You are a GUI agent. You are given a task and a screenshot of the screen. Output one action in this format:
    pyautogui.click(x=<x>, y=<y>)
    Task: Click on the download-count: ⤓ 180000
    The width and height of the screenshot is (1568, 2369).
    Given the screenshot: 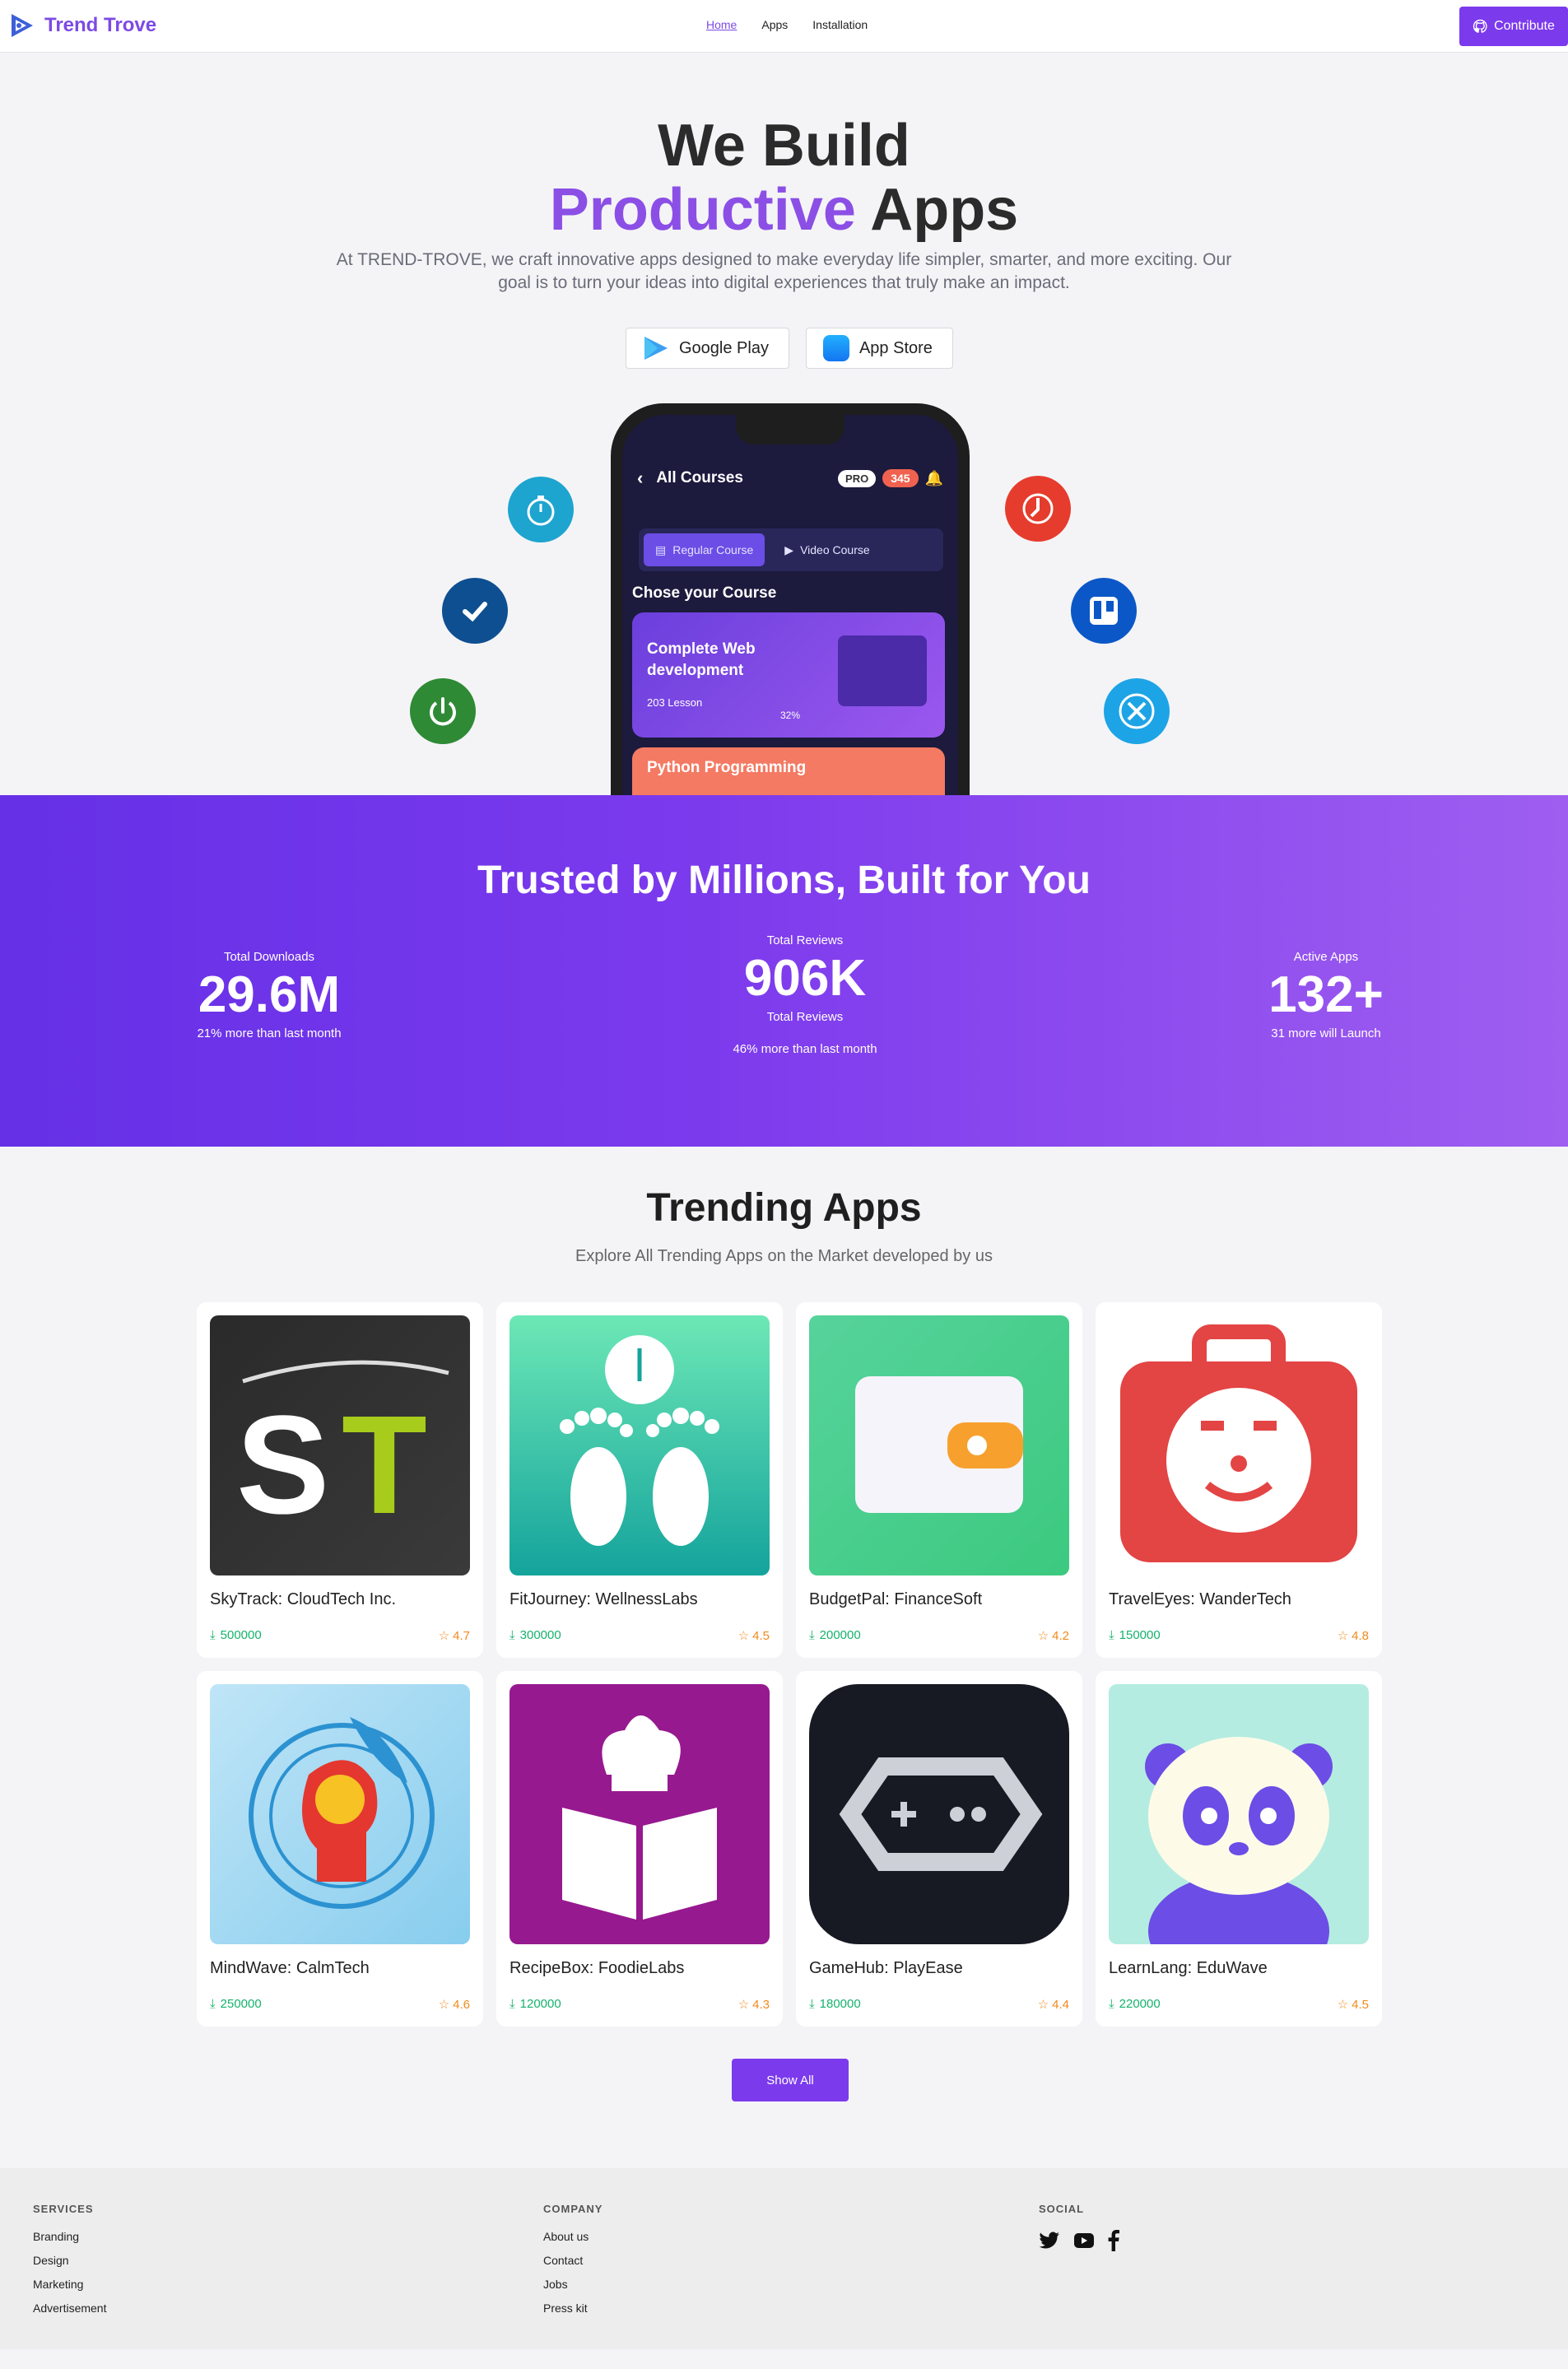 What is the action you would take?
    pyautogui.click(x=835, y=2004)
    